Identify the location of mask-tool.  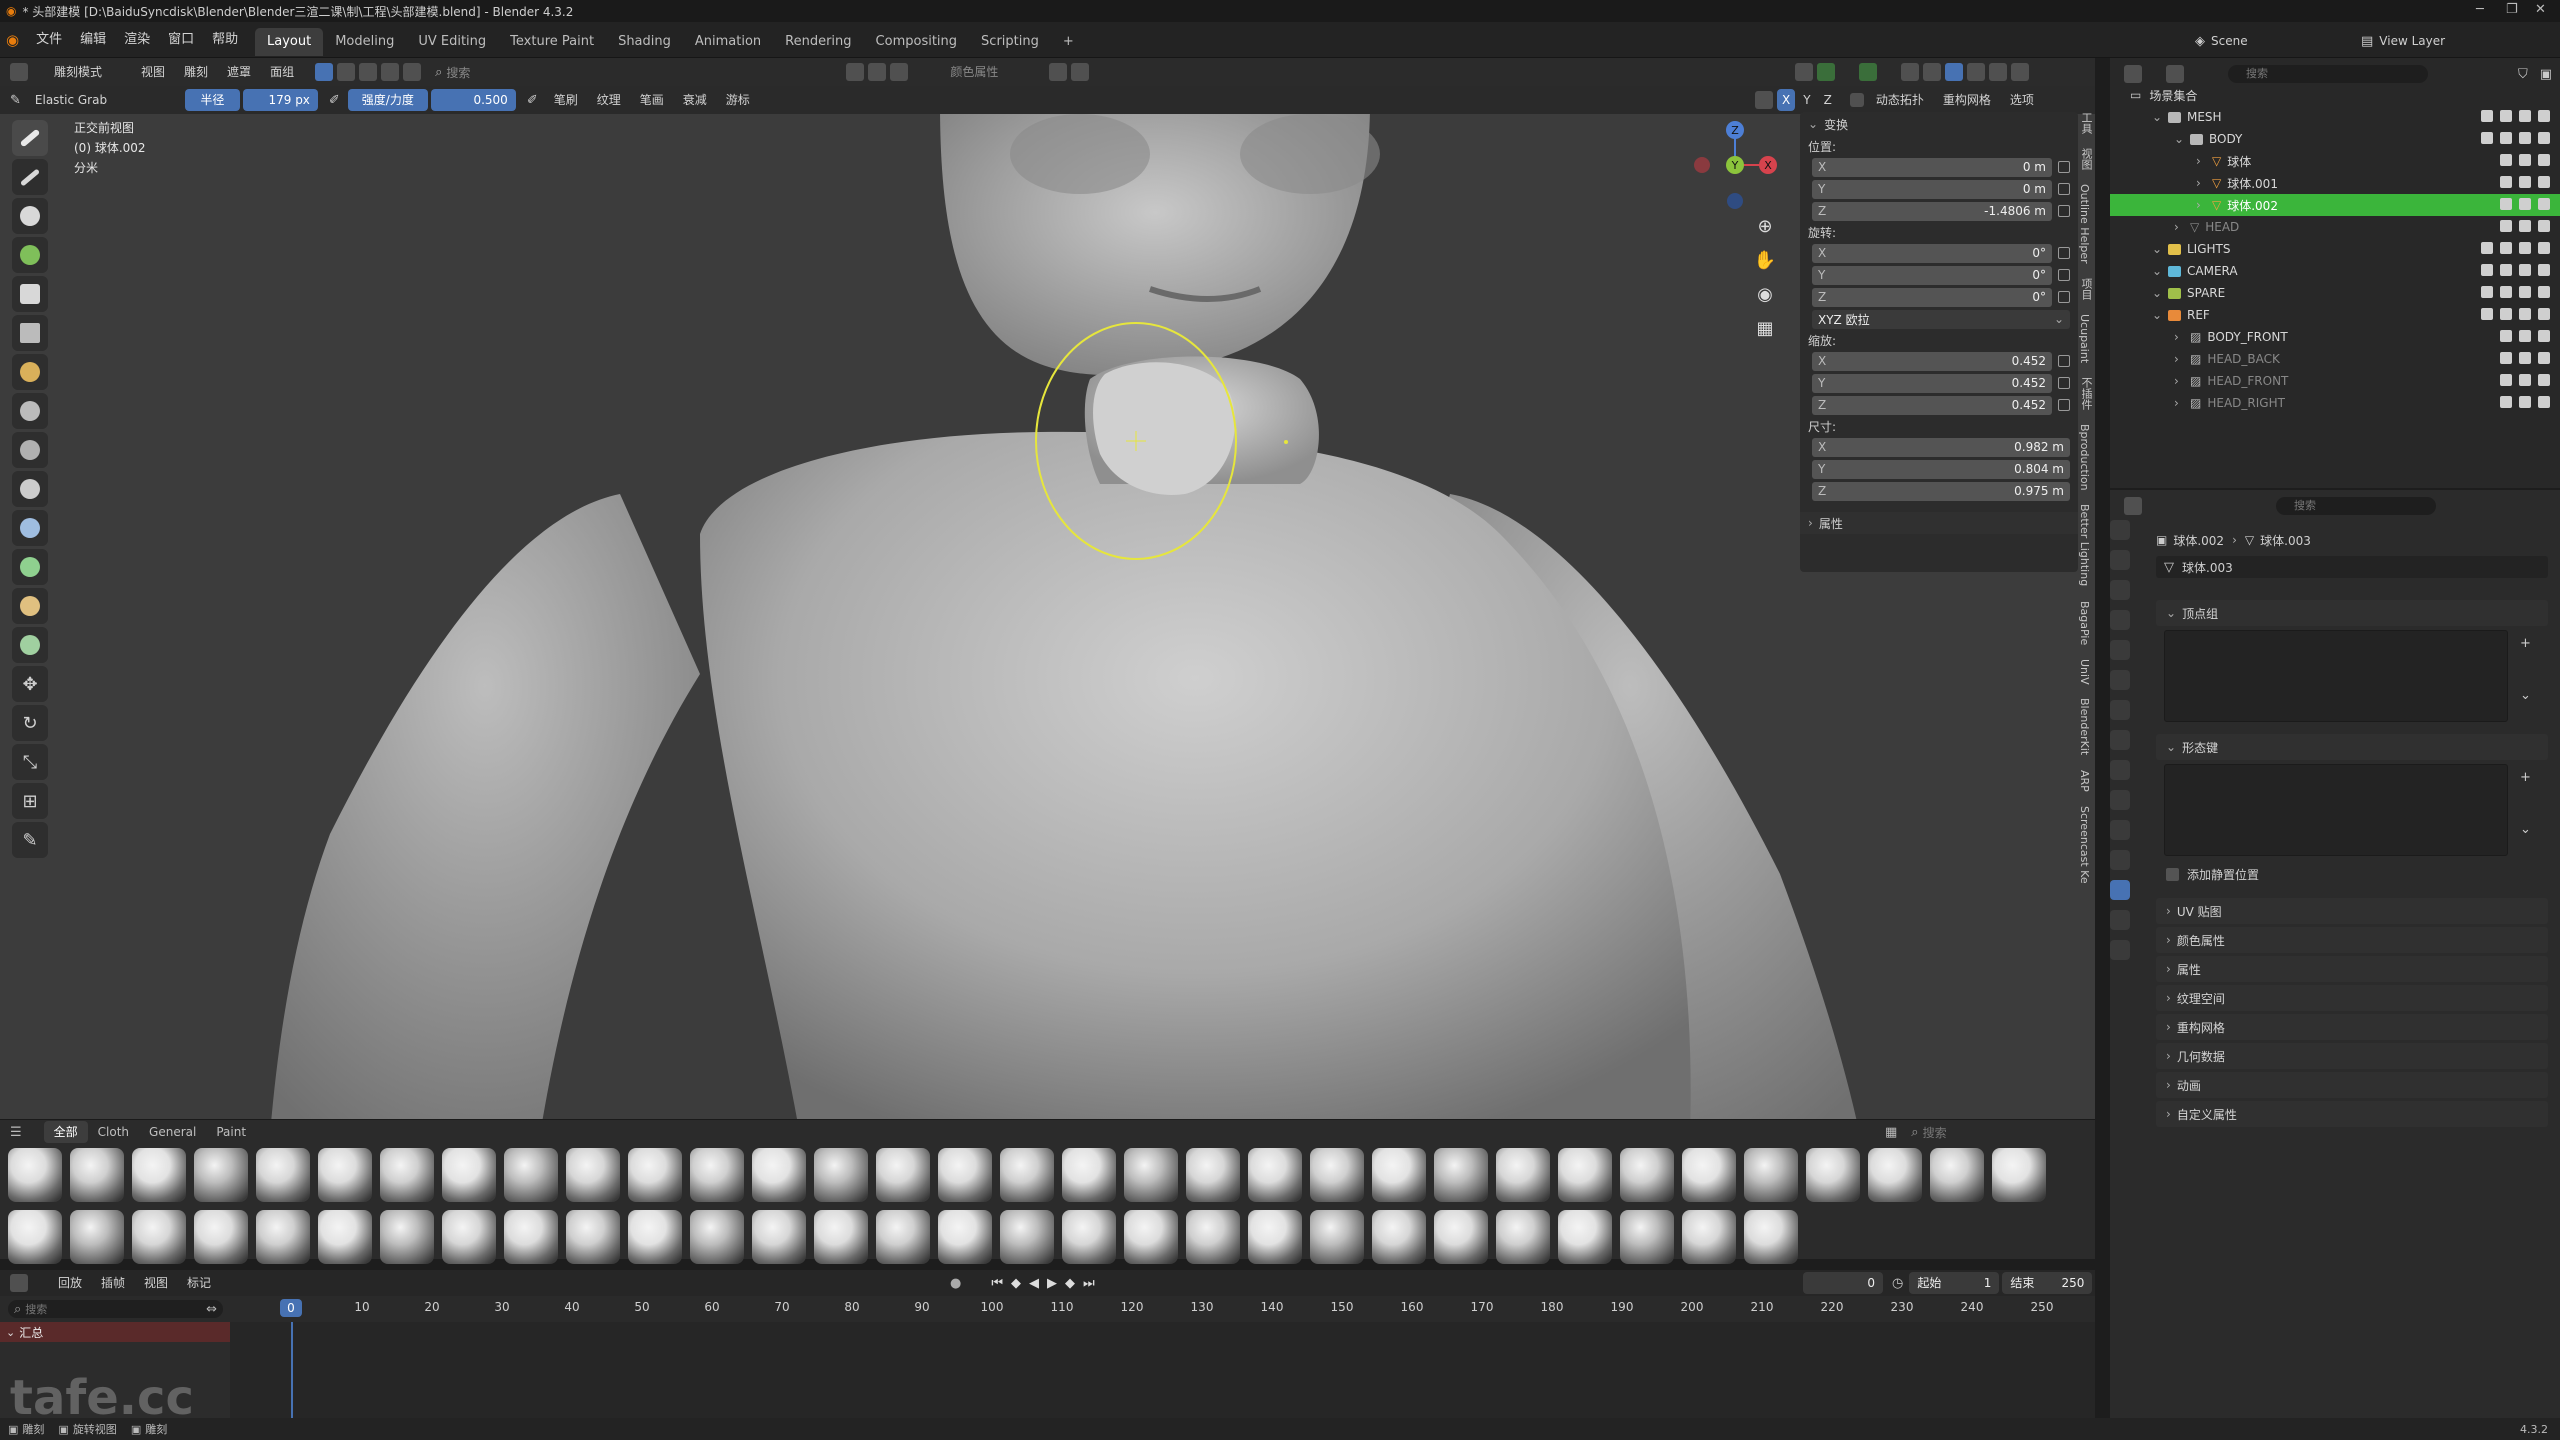
(30, 294).